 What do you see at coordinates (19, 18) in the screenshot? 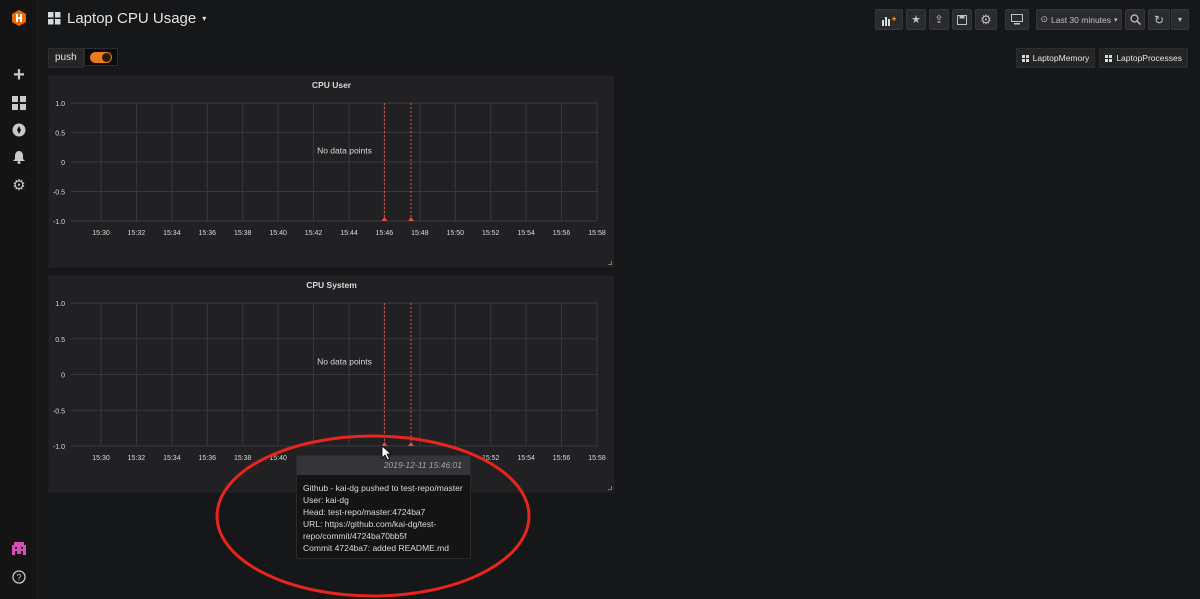
I see `grafana-logo-icon` at bounding box center [19, 18].